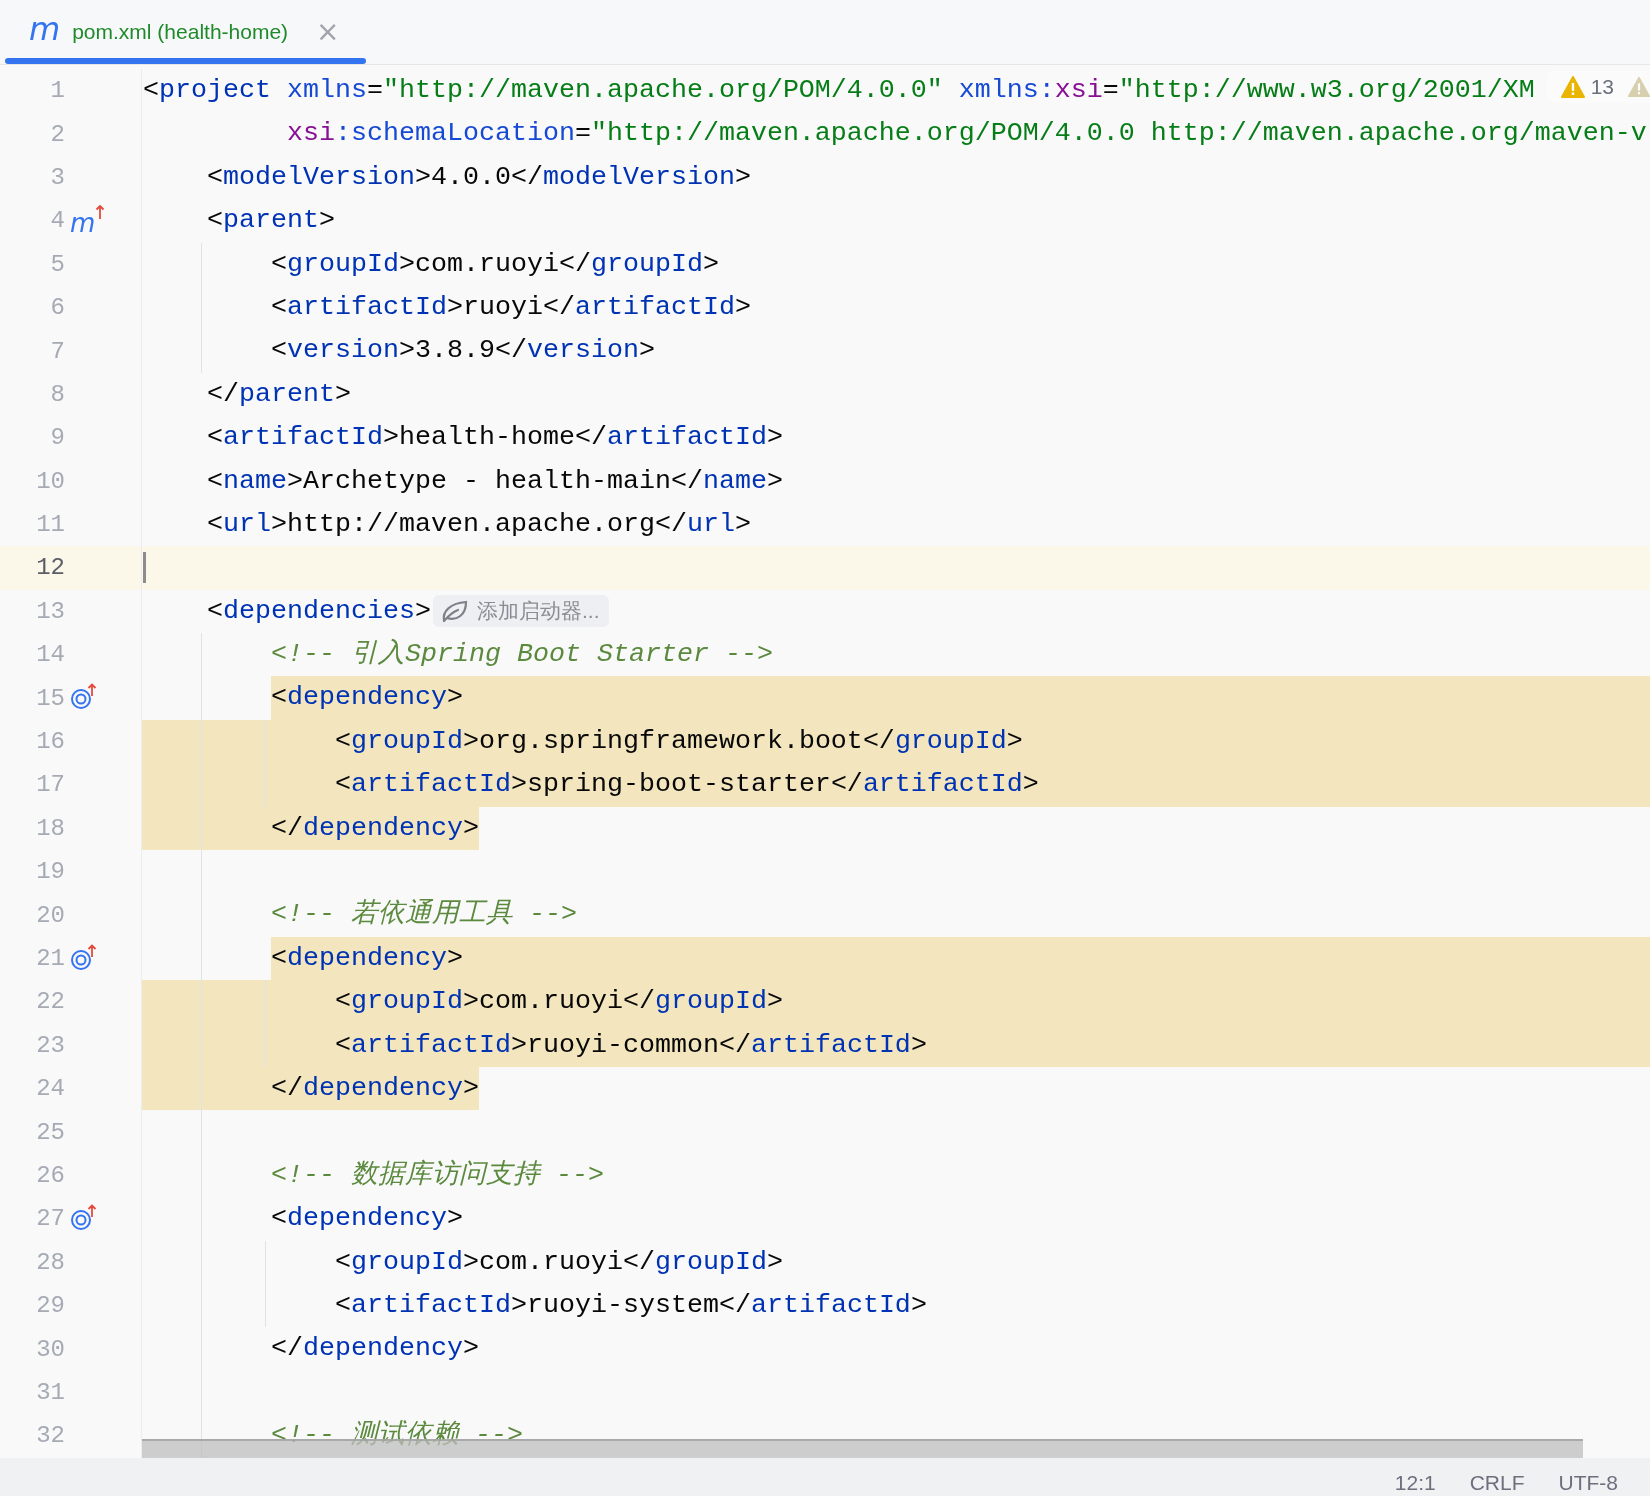  What do you see at coordinates (1497, 1483) in the screenshot?
I see `line-separator: CRLF` at bounding box center [1497, 1483].